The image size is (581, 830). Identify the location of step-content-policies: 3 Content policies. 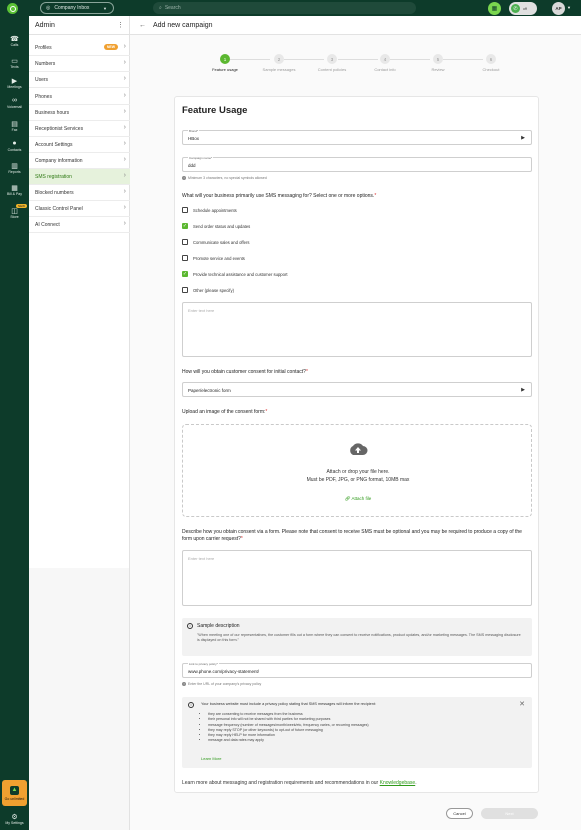
(332, 63).